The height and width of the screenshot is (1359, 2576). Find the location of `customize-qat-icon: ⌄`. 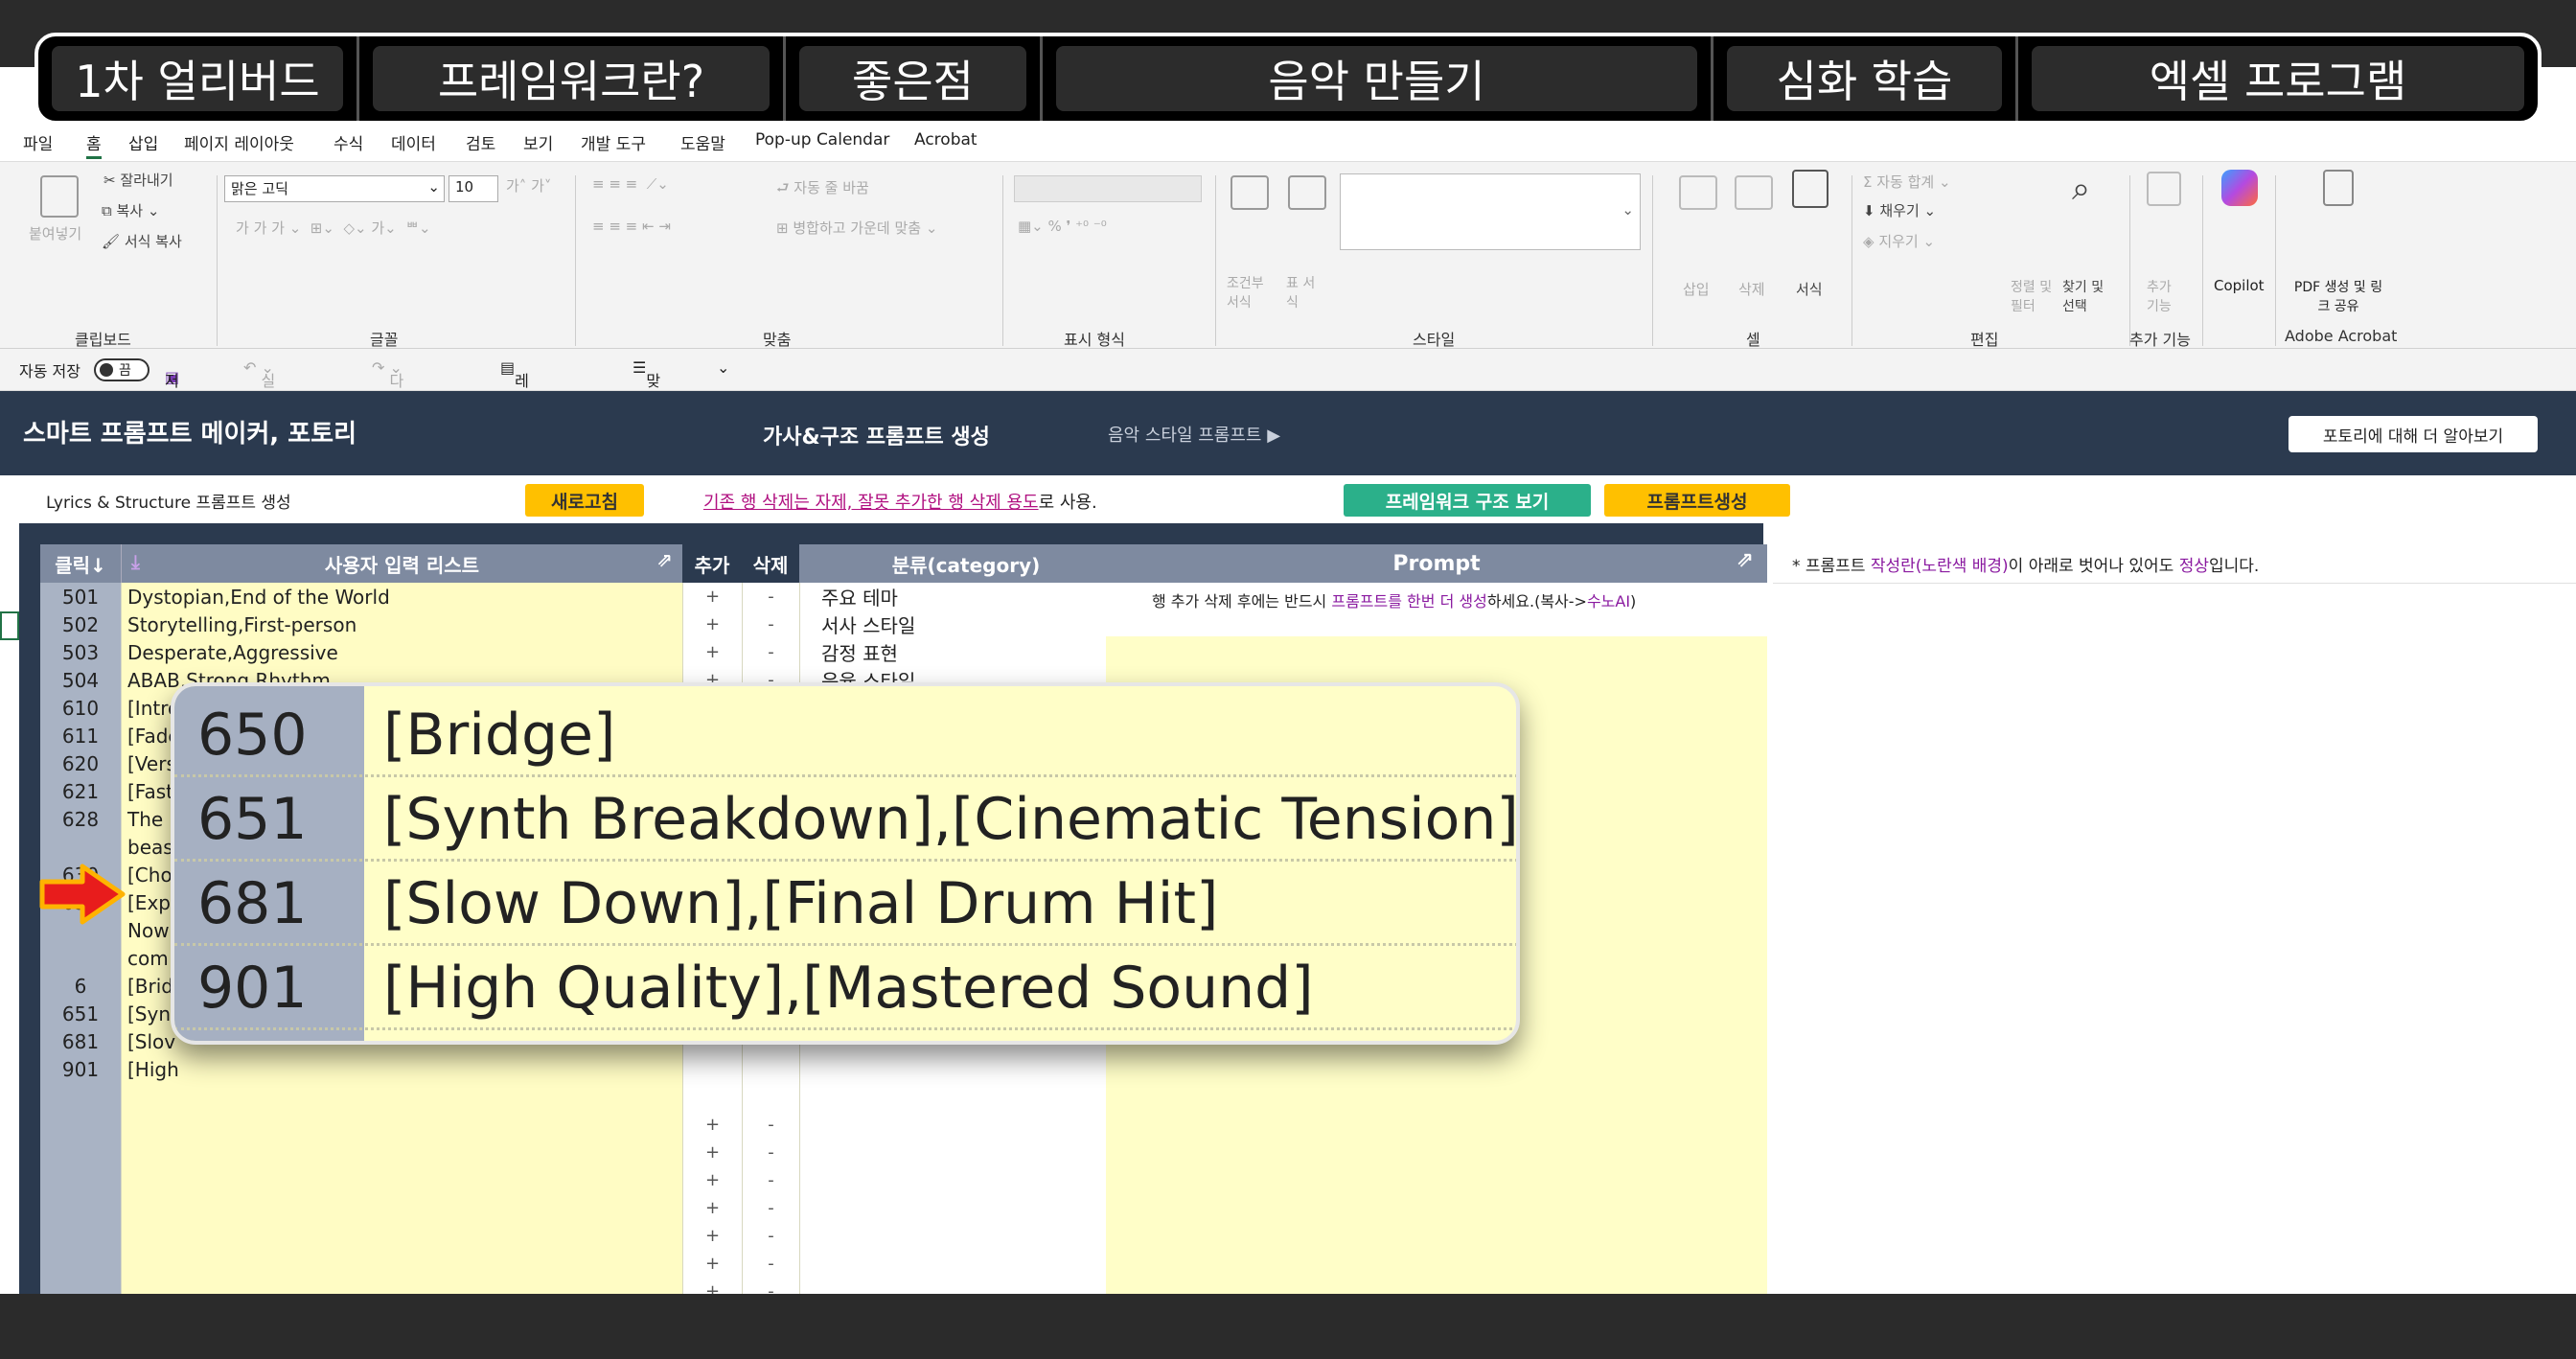

customize-qat-icon: ⌄ is located at coordinates (723, 367).